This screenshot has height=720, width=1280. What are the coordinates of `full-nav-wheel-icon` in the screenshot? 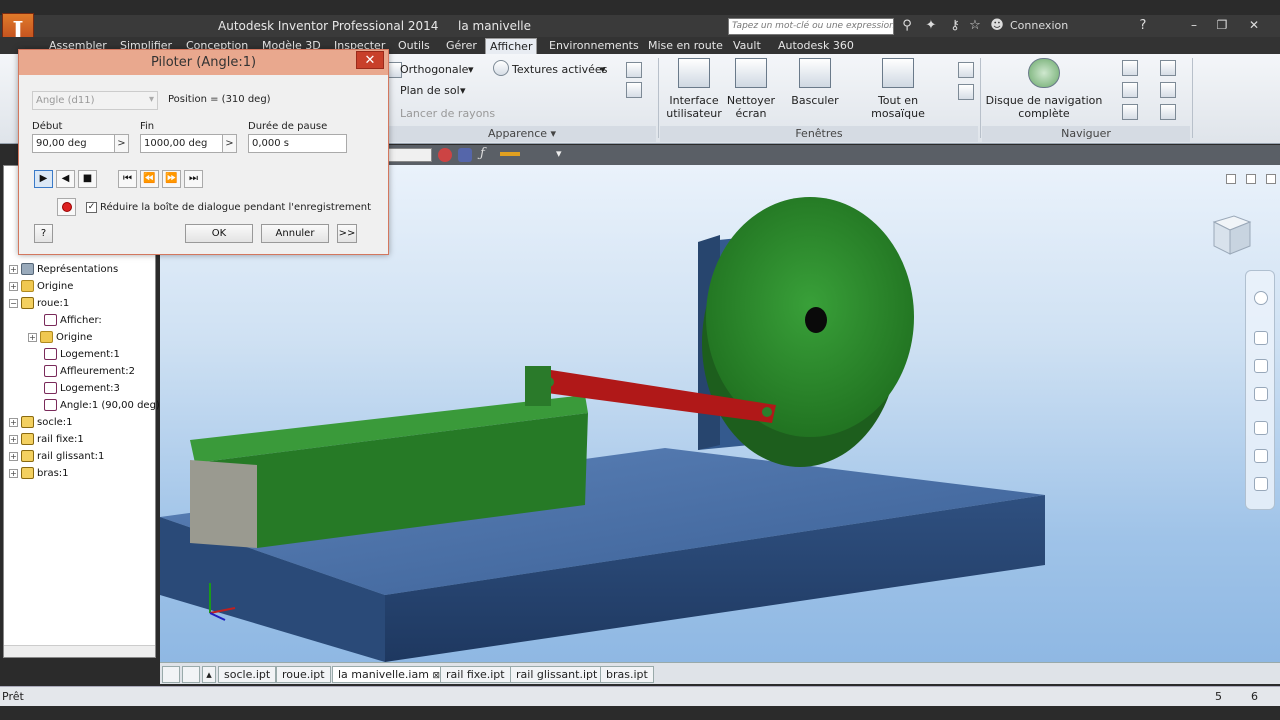 It's located at (1261, 298).